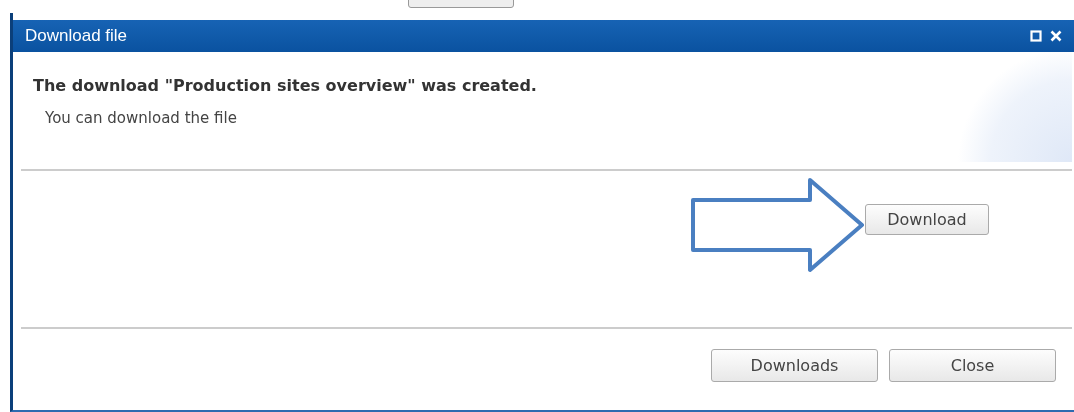 The image size is (1074, 412). Describe the element at coordinates (1036, 36) in the screenshot. I see `maximize-icon` at that location.